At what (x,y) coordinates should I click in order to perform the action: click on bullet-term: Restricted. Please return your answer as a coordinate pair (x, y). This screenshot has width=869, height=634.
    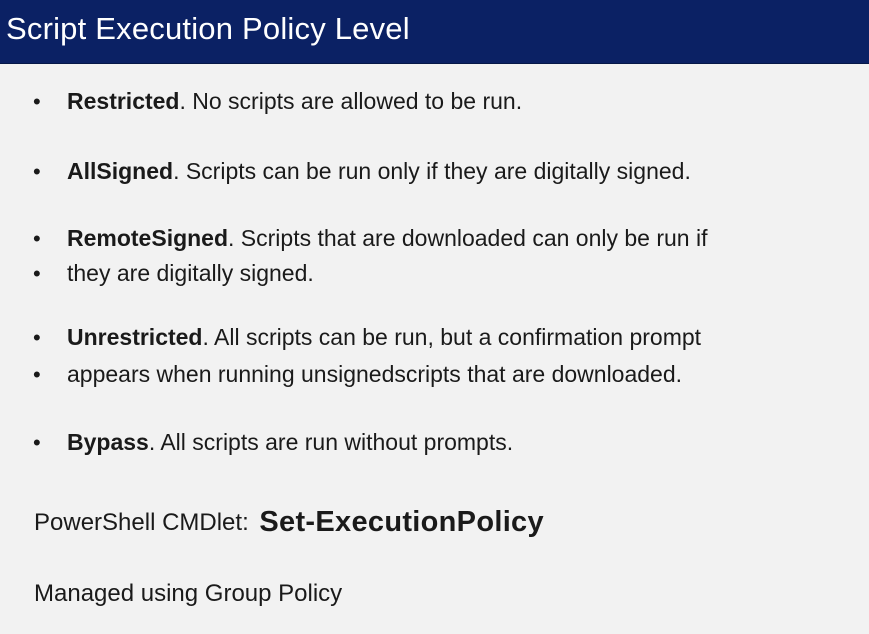
    Looking at the image, I should click on (123, 101).